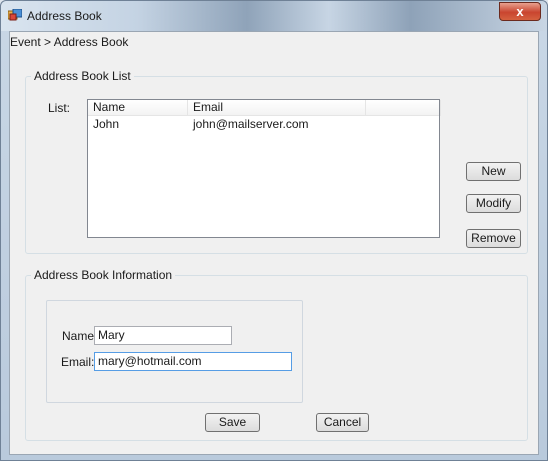 The width and height of the screenshot is (548, 461). I want to click on address-book-information-legend: Address Book Information, so click(103, 275).